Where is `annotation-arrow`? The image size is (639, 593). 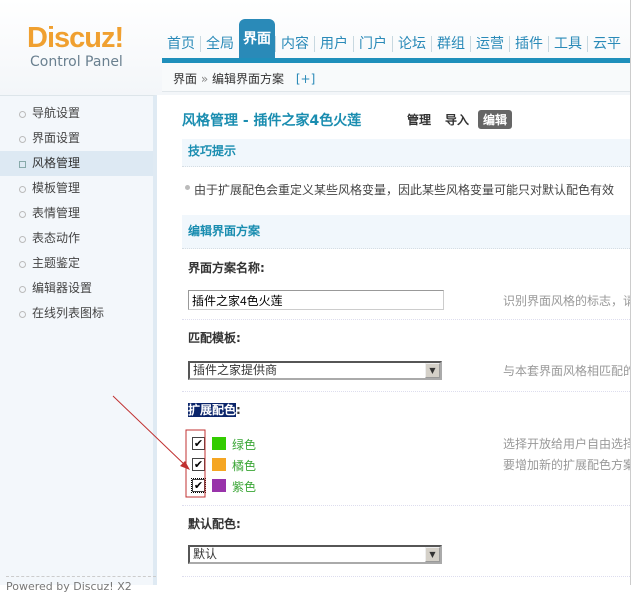 annotation-arrow is located at coordinates (149, 431).